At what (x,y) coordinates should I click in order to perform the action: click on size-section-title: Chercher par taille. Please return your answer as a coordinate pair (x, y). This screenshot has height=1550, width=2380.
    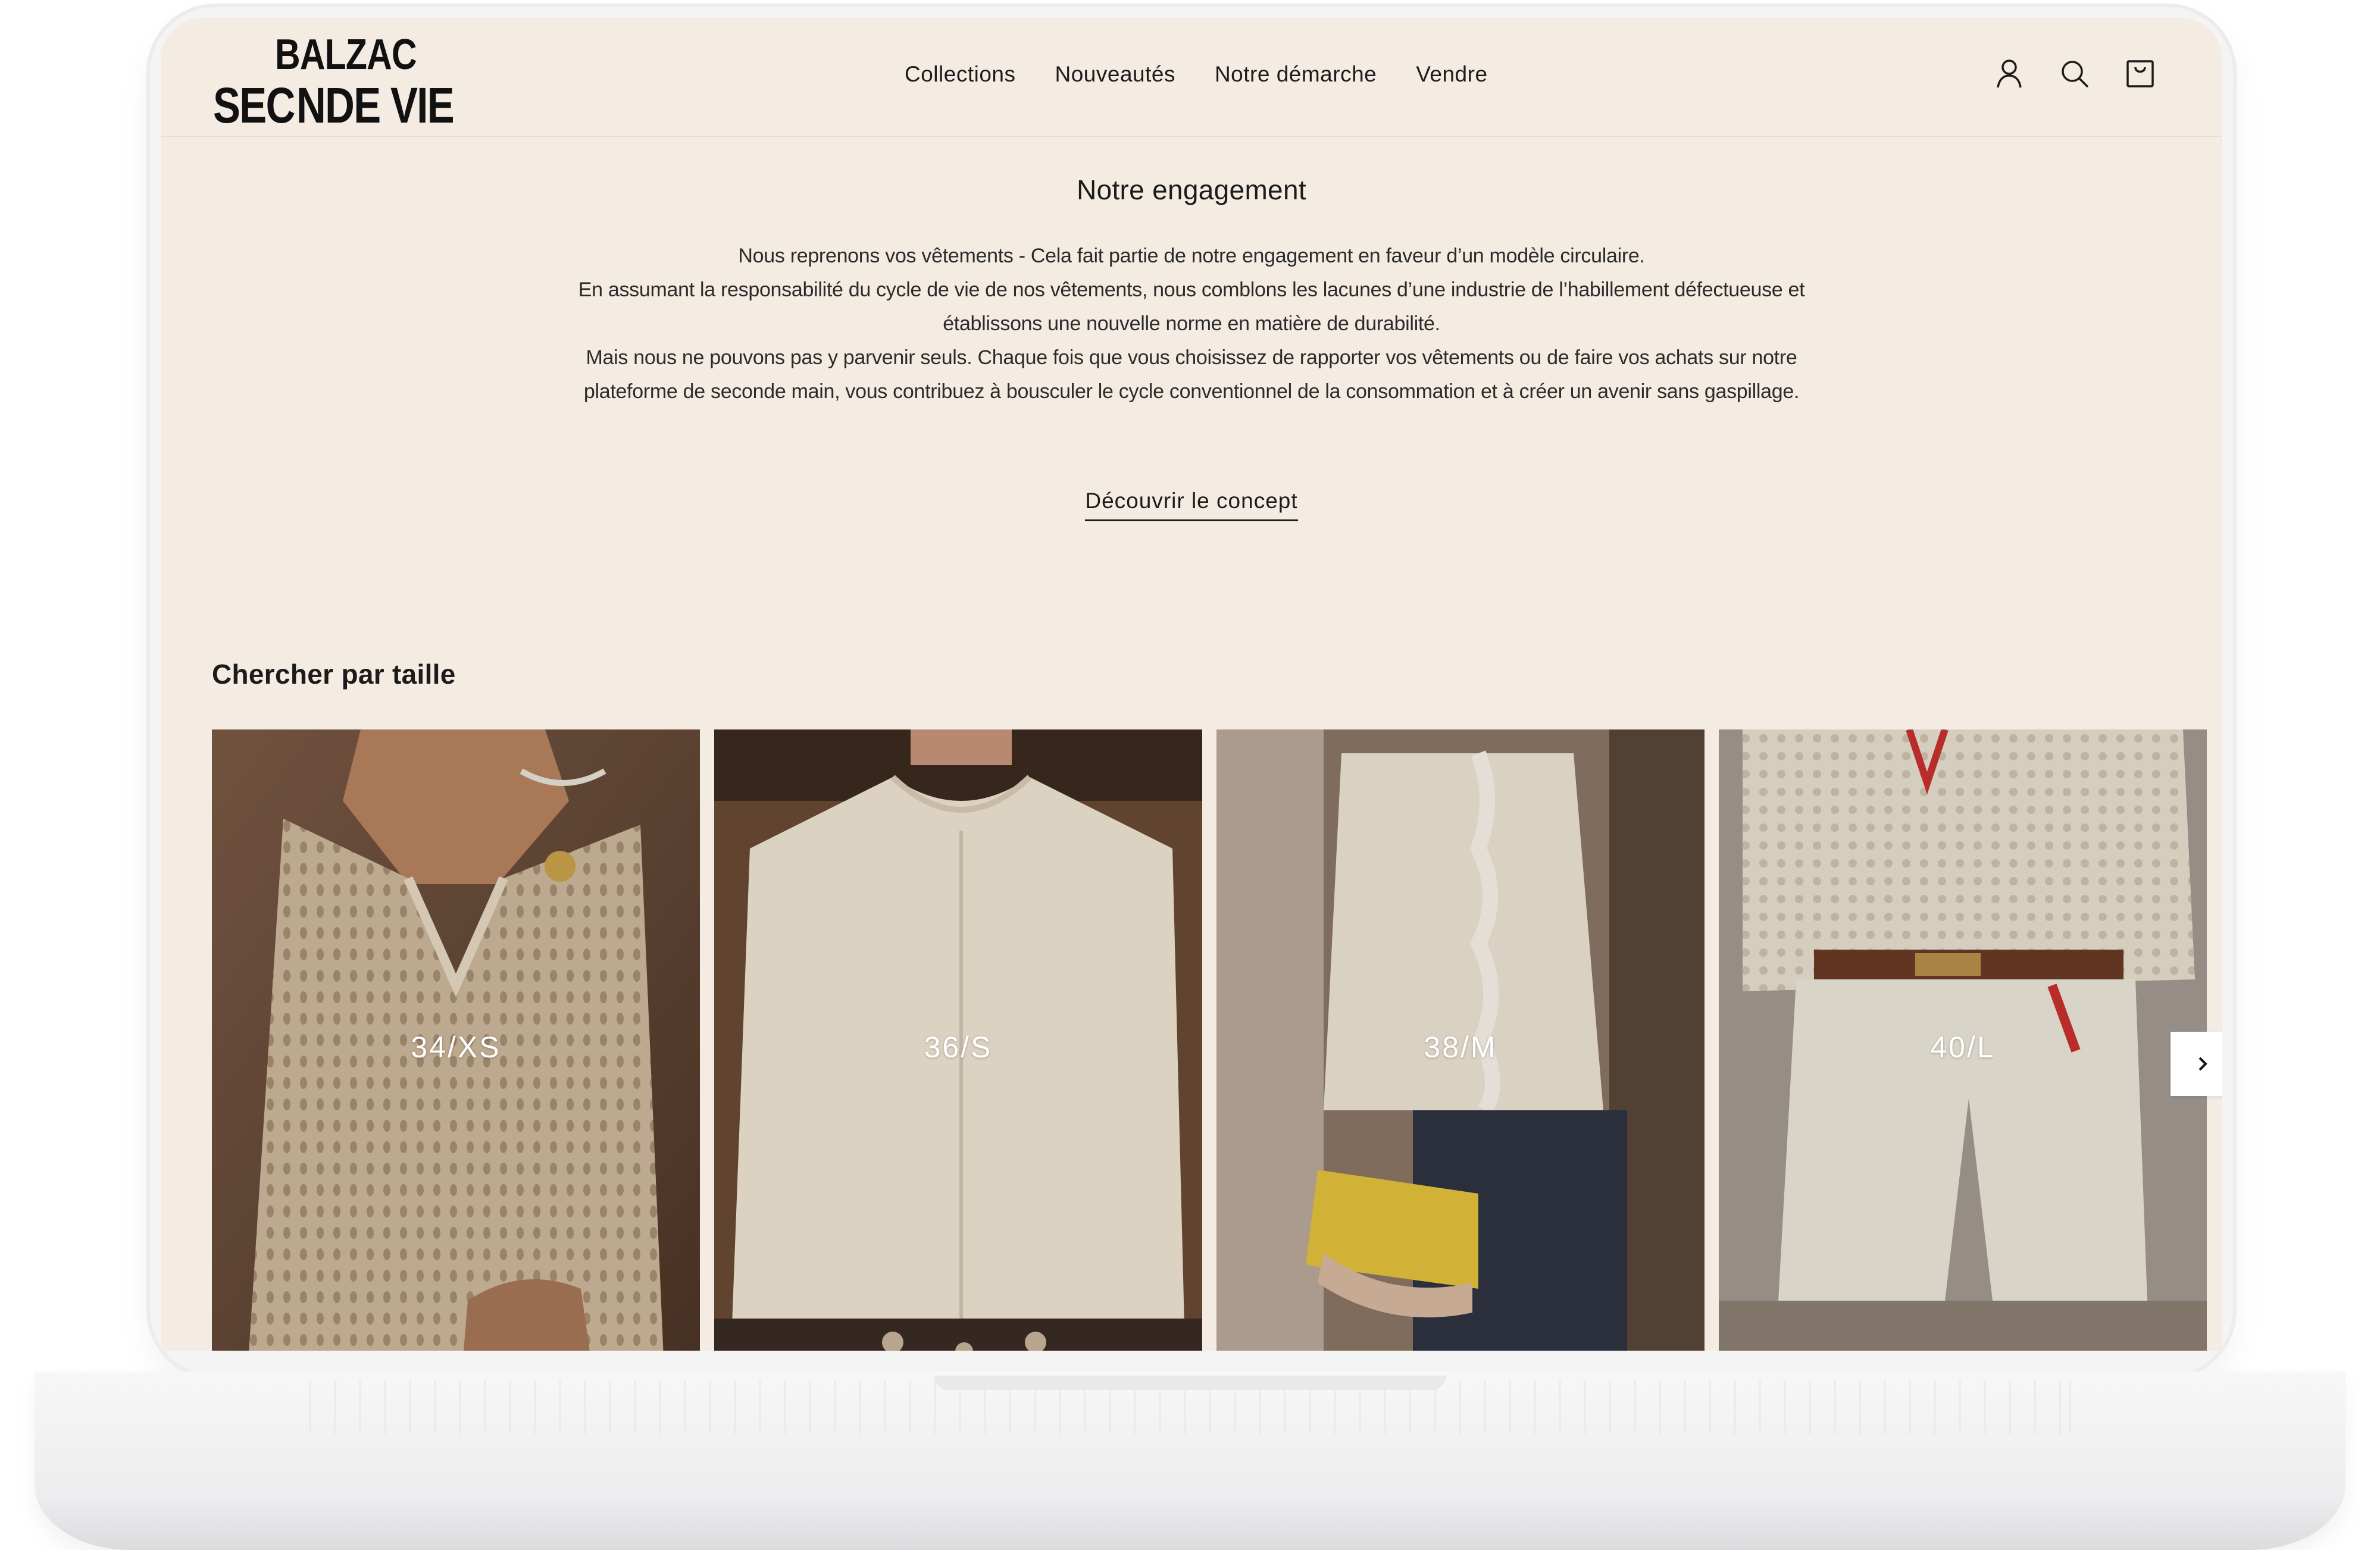
    Looking at the image, I should click on (334, 674).